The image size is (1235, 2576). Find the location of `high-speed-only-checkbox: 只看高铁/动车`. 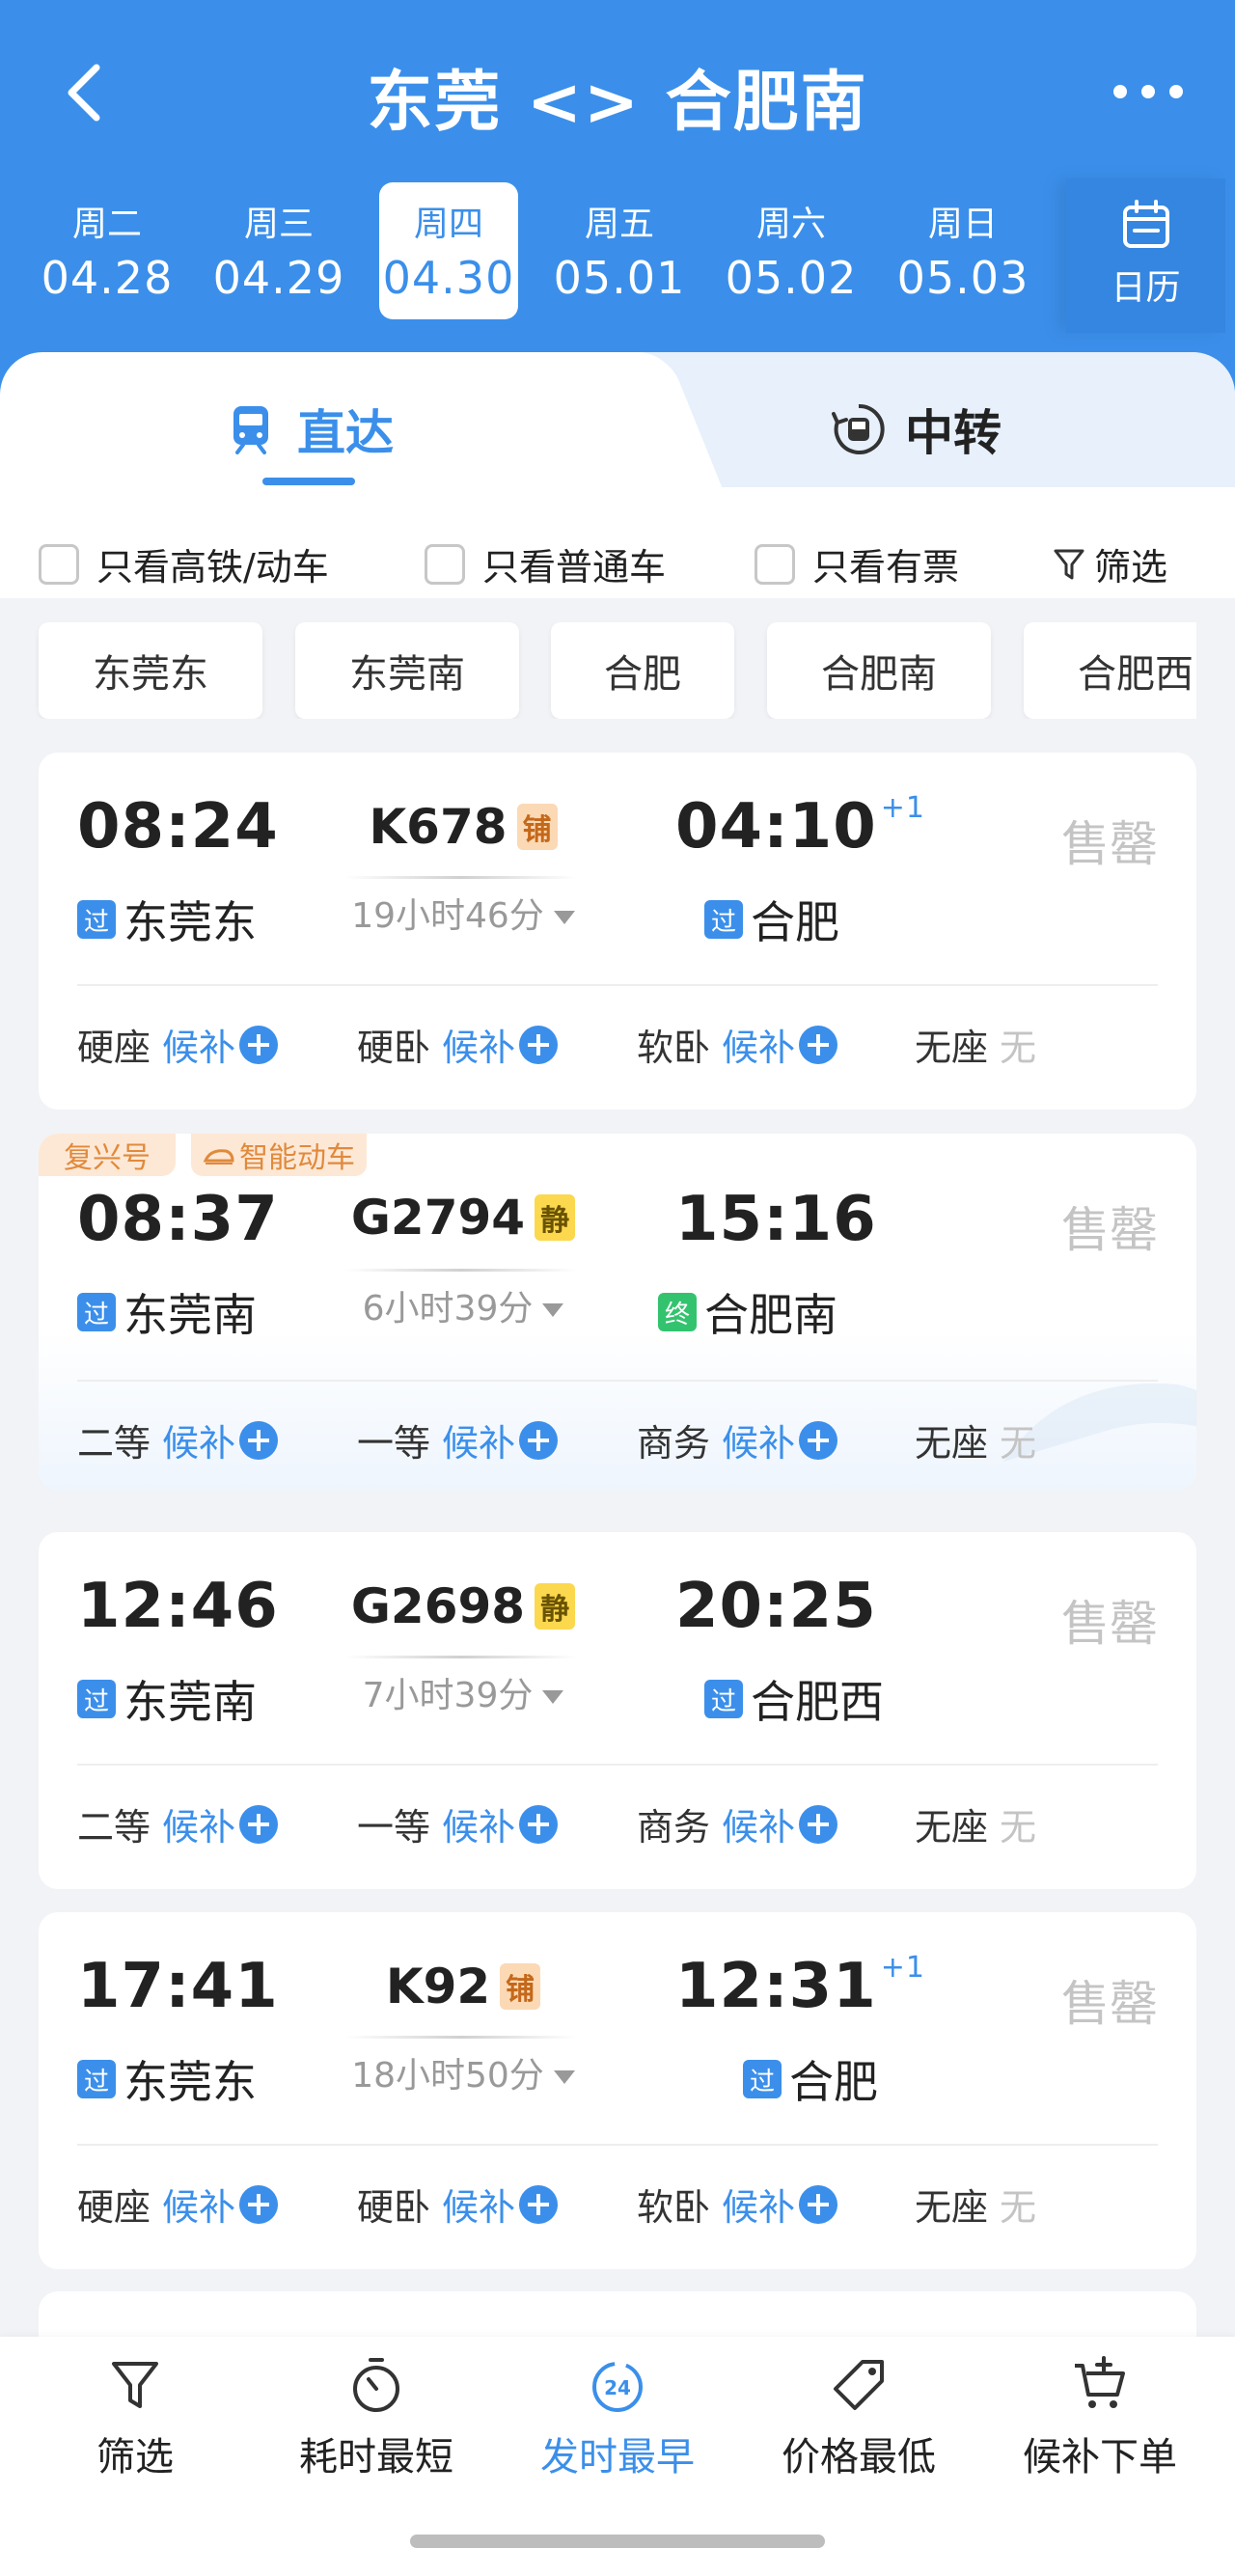

high-speed-only-checkbox: 只看高铁/动车 is located at coordinates (184, 563).